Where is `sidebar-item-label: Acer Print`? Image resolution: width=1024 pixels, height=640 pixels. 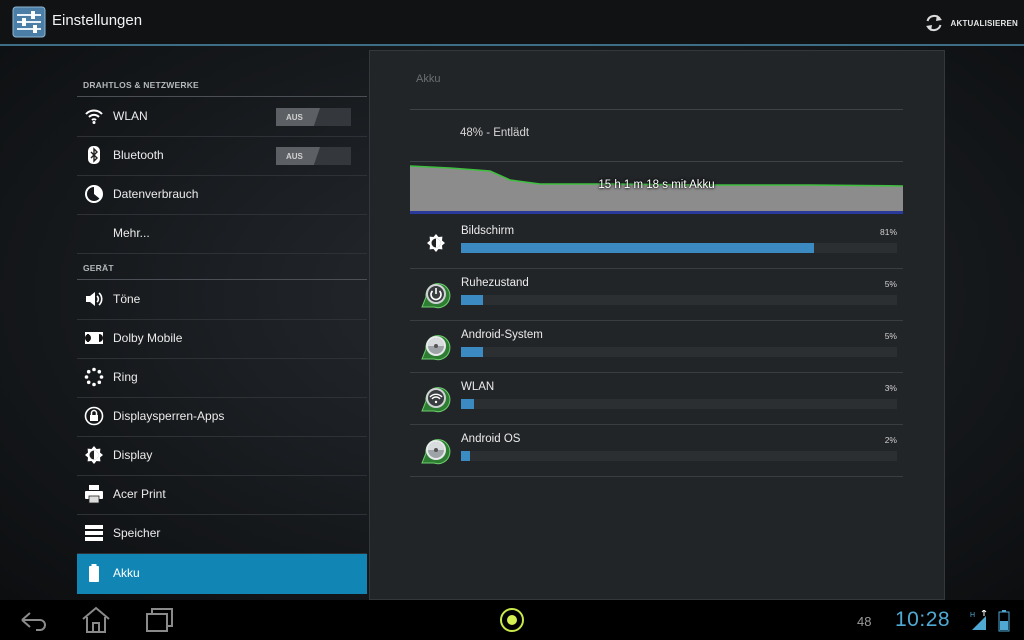
sidebar-item-label: Acer Print is located at coordinates (139, 494).